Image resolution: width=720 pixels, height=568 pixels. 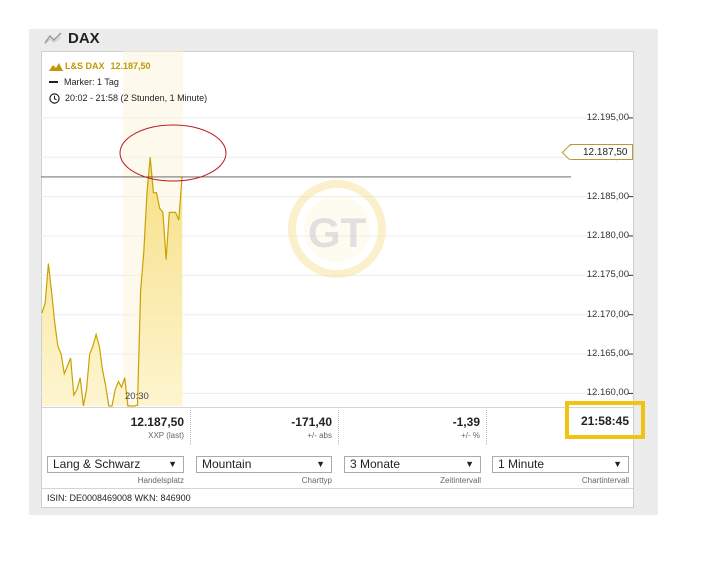 What do you see at coordinates (601, 152) in the screenshot?
I see `current-price-tag: 12.187,50` at bounding box center [601, 152].